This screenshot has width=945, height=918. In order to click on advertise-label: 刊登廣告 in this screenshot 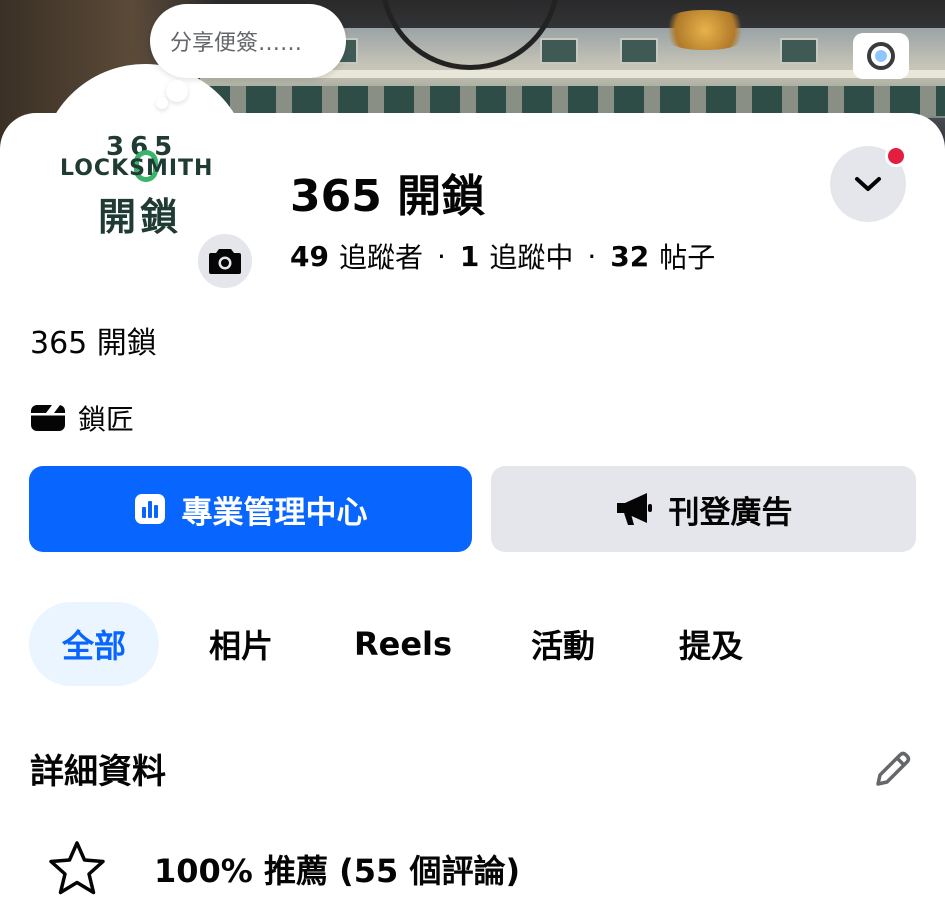, I will do `click(730, 512)`.